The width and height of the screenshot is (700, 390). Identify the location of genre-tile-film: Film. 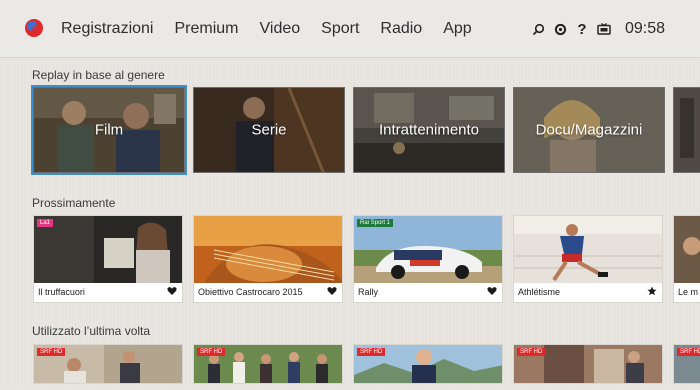
(109, 130).